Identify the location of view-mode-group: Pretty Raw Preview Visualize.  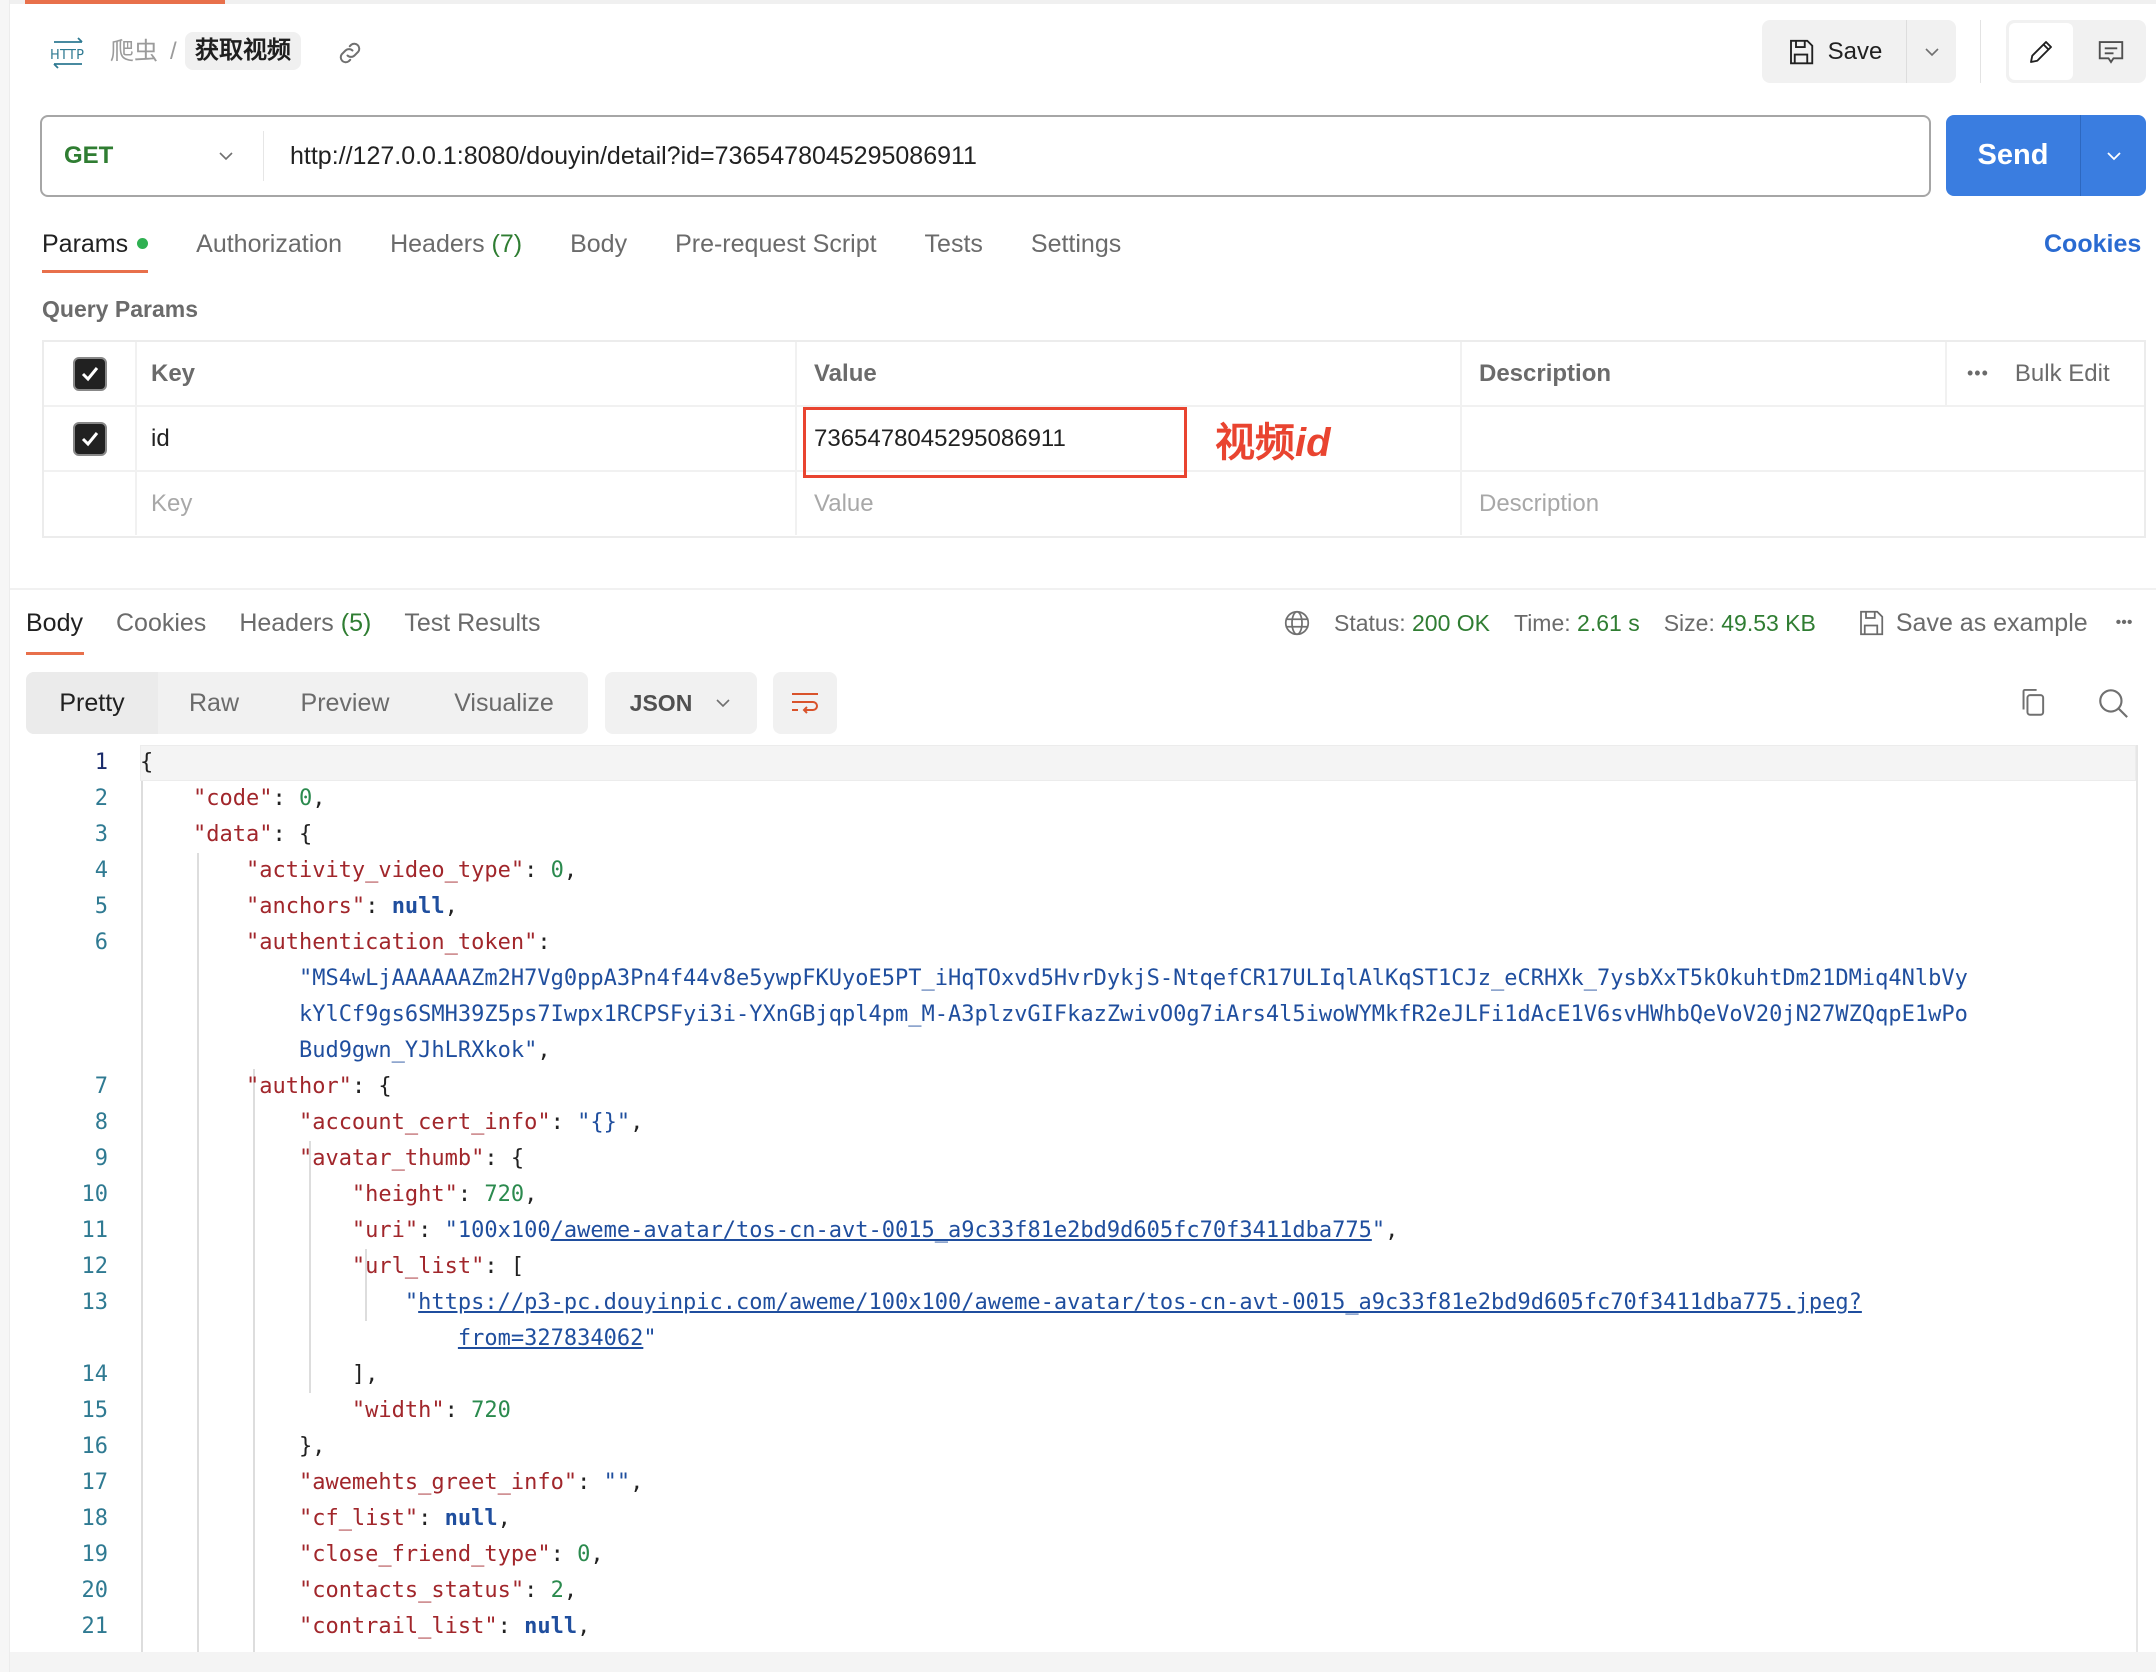
(307, 703).